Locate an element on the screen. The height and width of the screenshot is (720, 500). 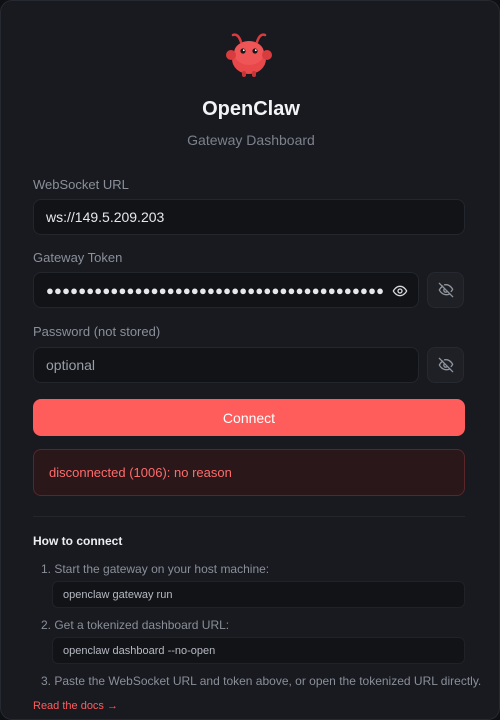
app-title: OpenClaw is located at coordinates (251, 109).